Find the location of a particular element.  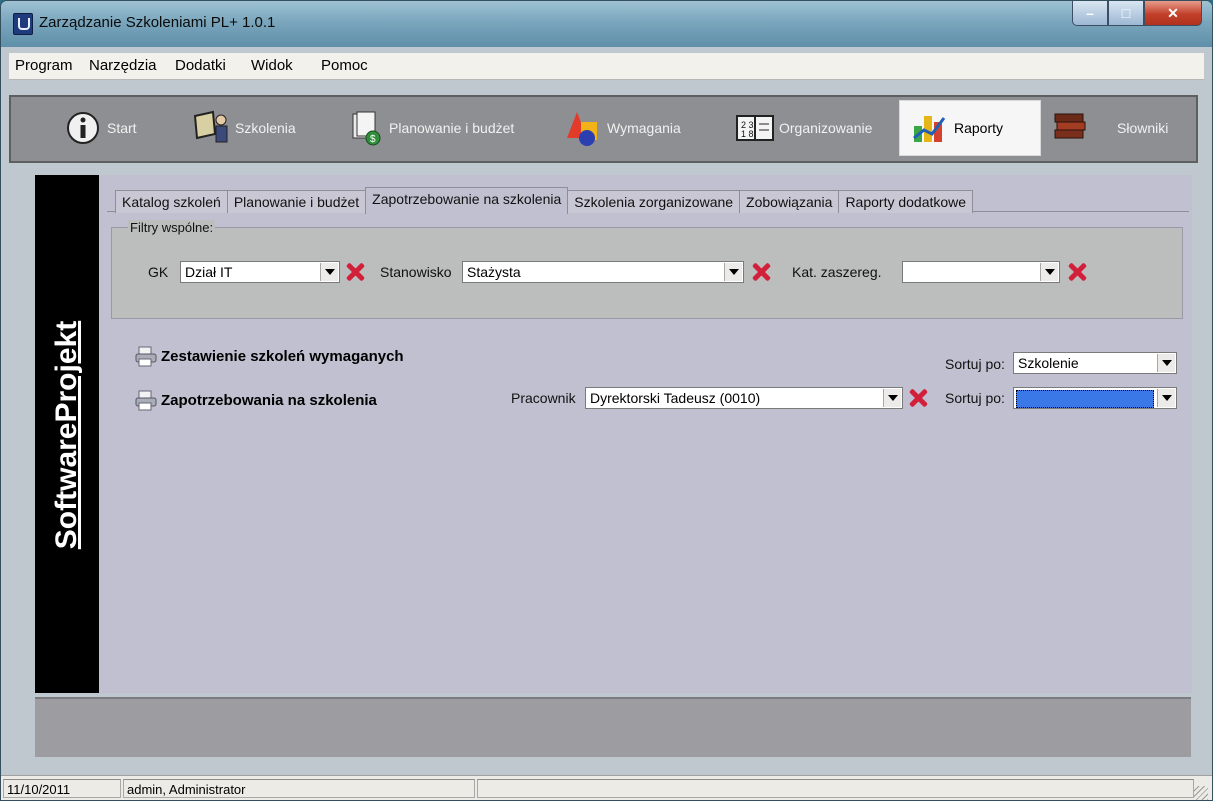

status-bar: 11/10/2011 admin, Administrator is located at coordinates (606, 787).